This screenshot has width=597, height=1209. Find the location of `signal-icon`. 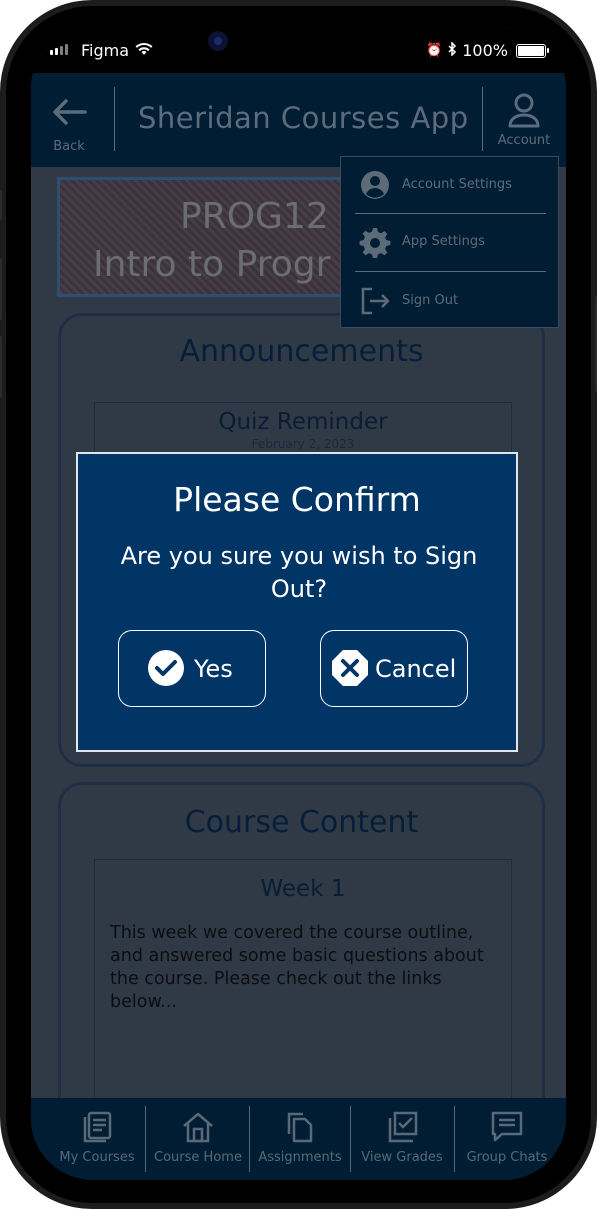

signal-icon is located at coordinates (59, 49).